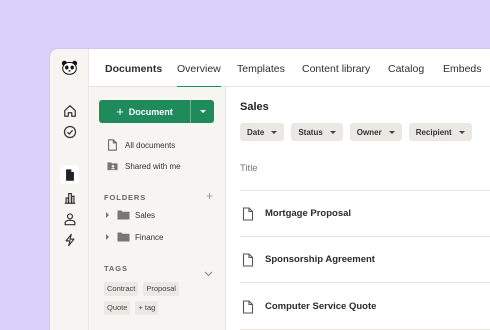  I want to click on new-document-button: + Document, so click(144, 111).